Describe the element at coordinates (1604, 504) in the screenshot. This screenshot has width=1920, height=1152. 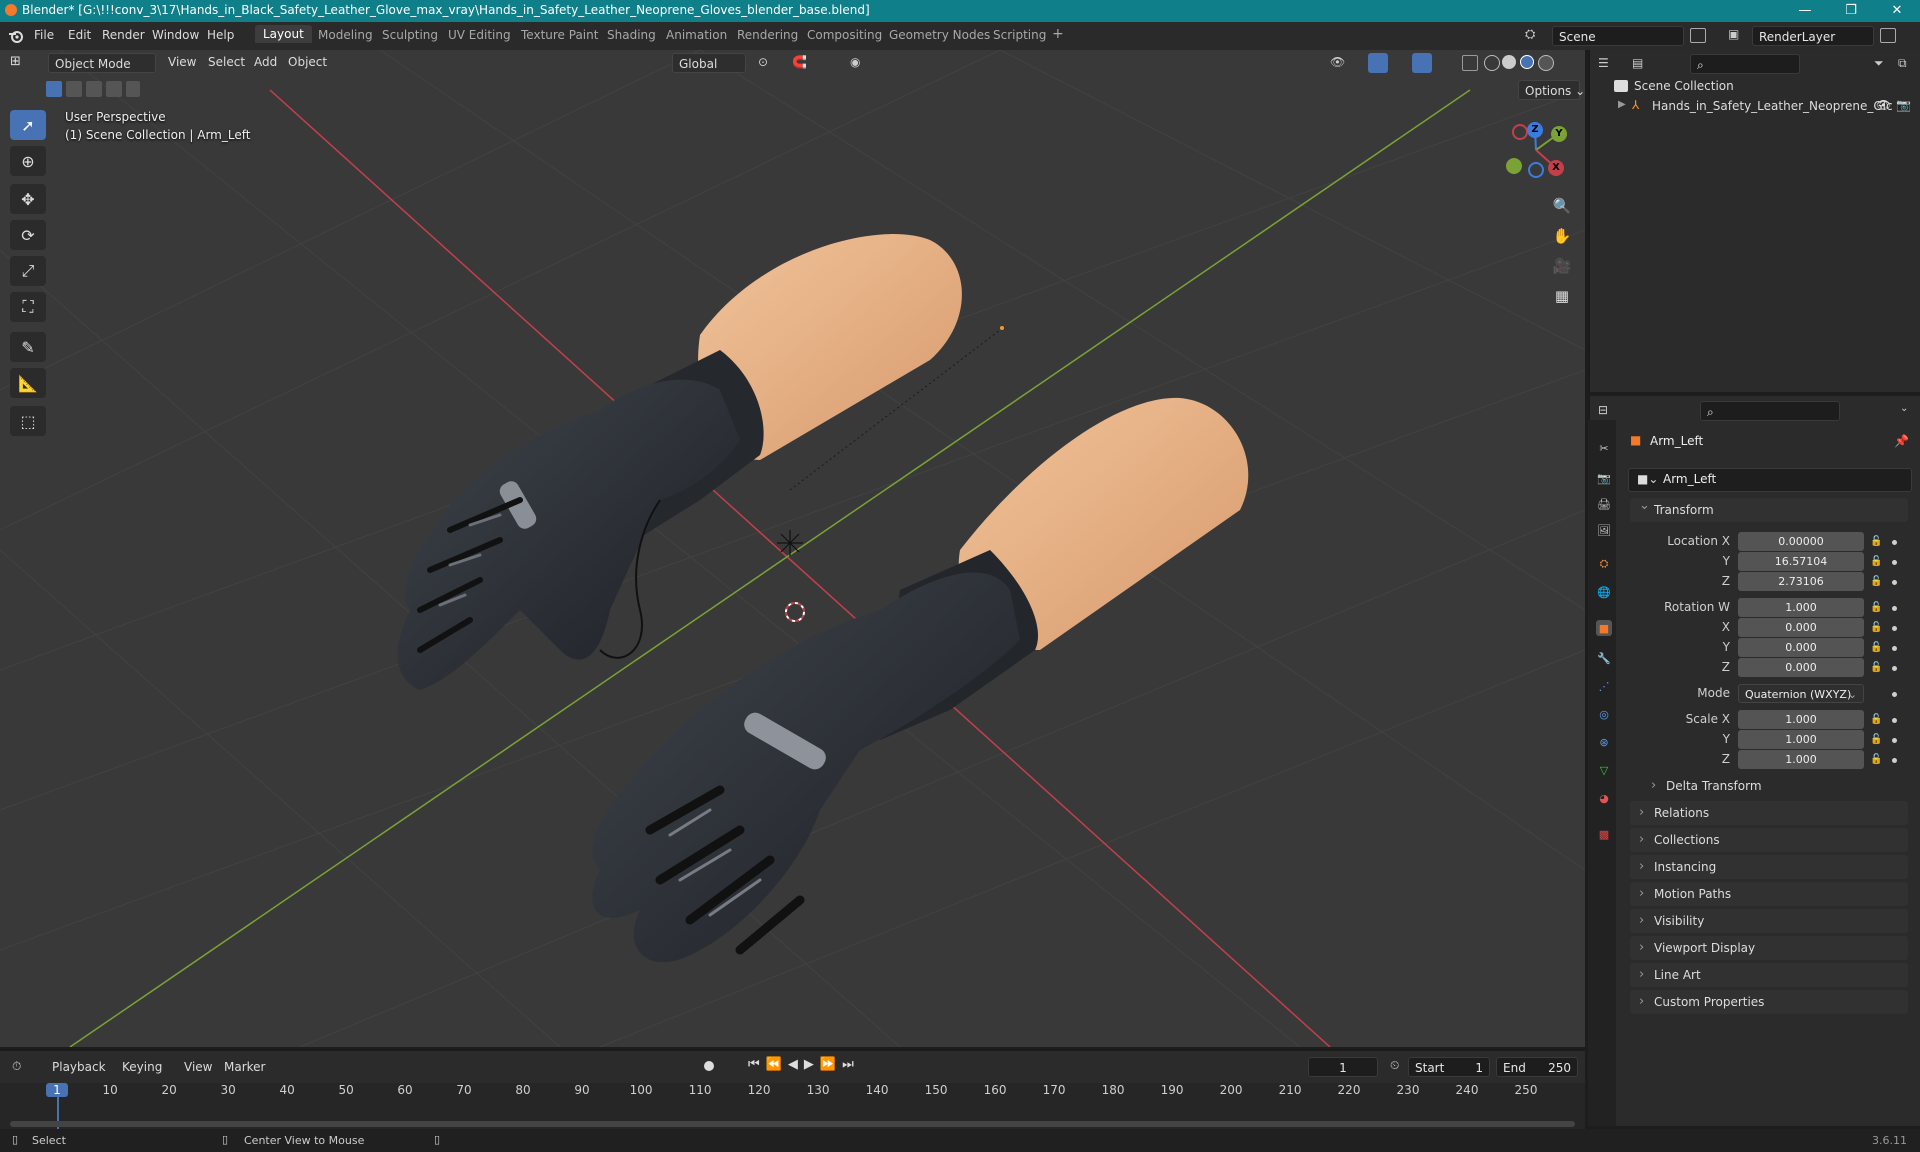
I see `output-tab-icon: 🖨` at that location.